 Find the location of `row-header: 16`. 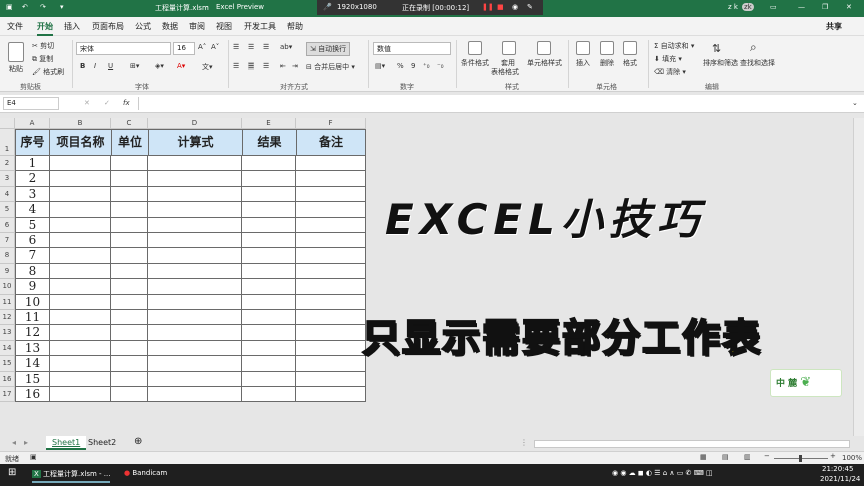

row-header: 16 is located at coordinates (7, 379).